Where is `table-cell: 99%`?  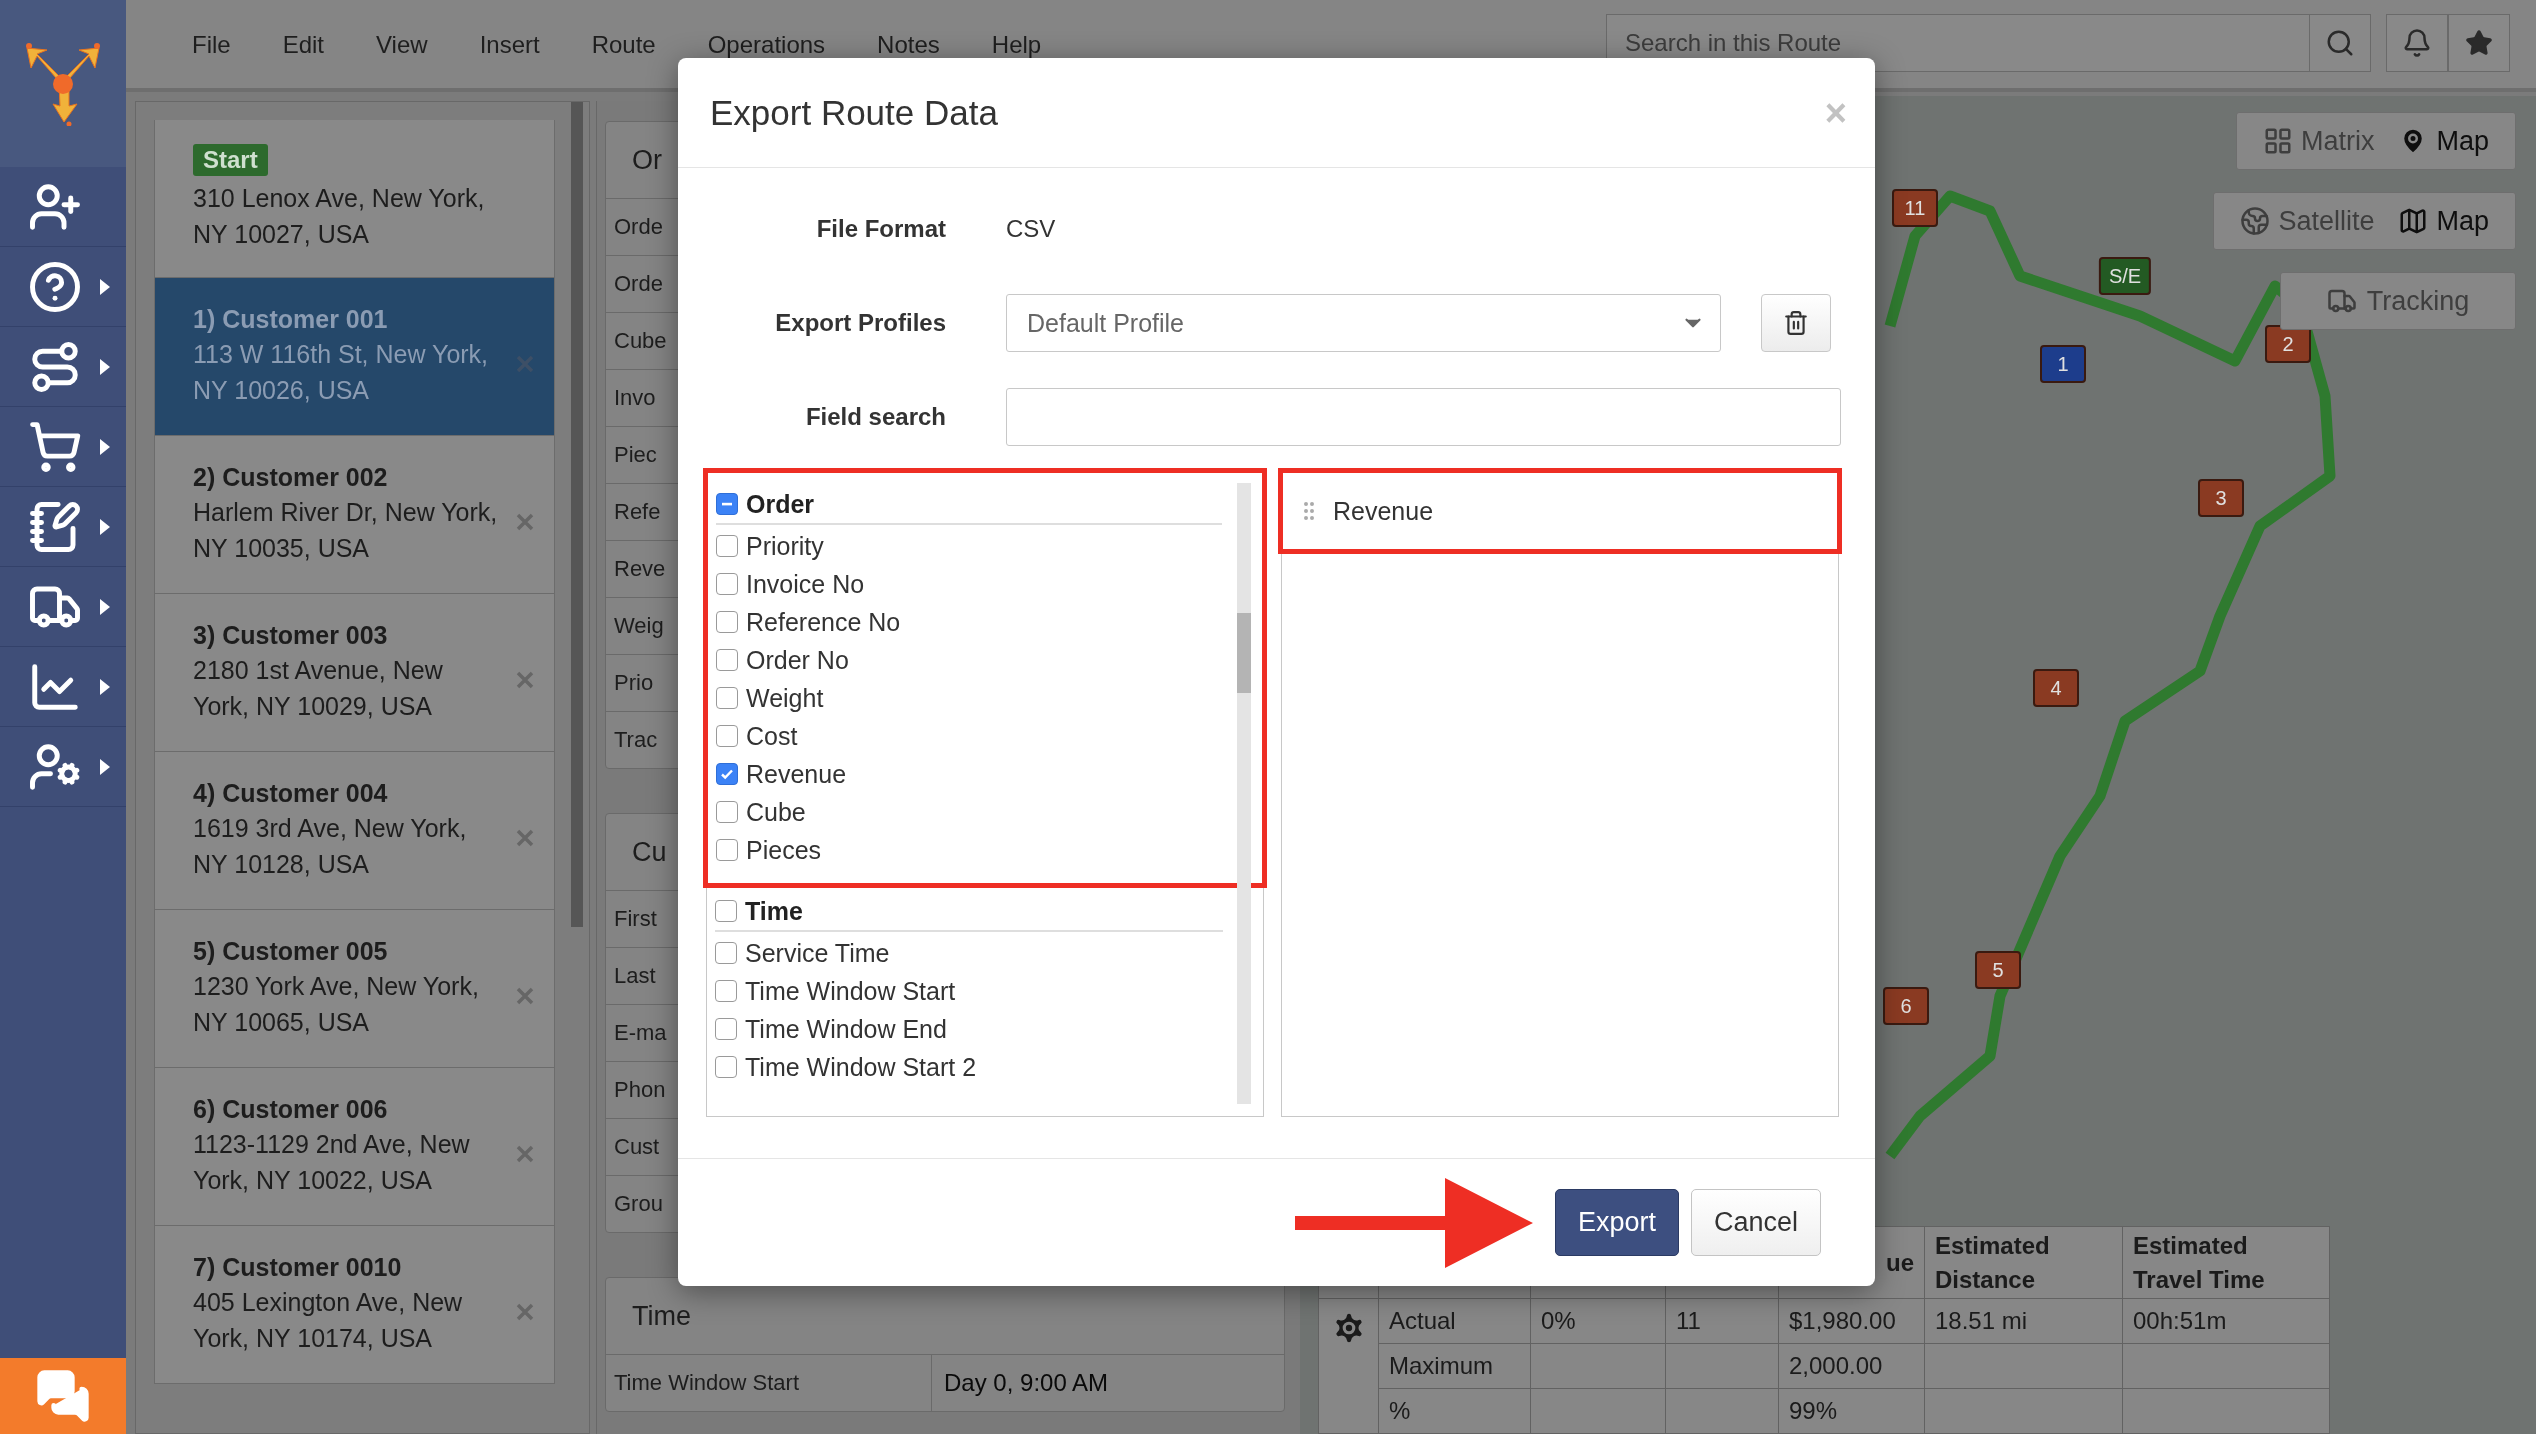
table-cell: 99% is located at coordinates (1851, 1411).